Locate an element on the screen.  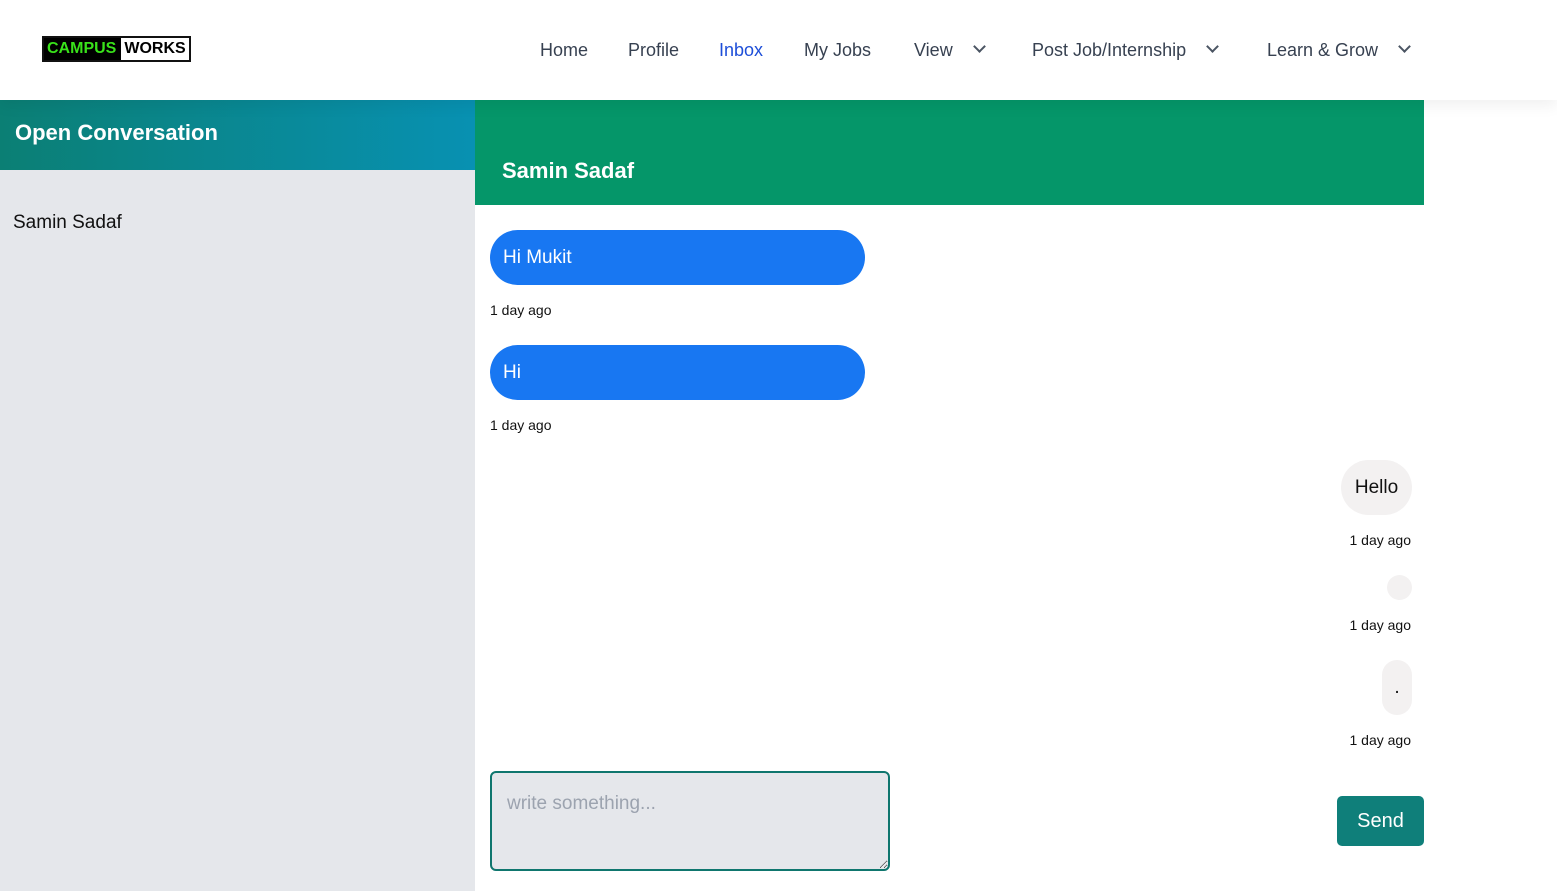
nav-inbox: Inbox is located at coordinates (741, 50).